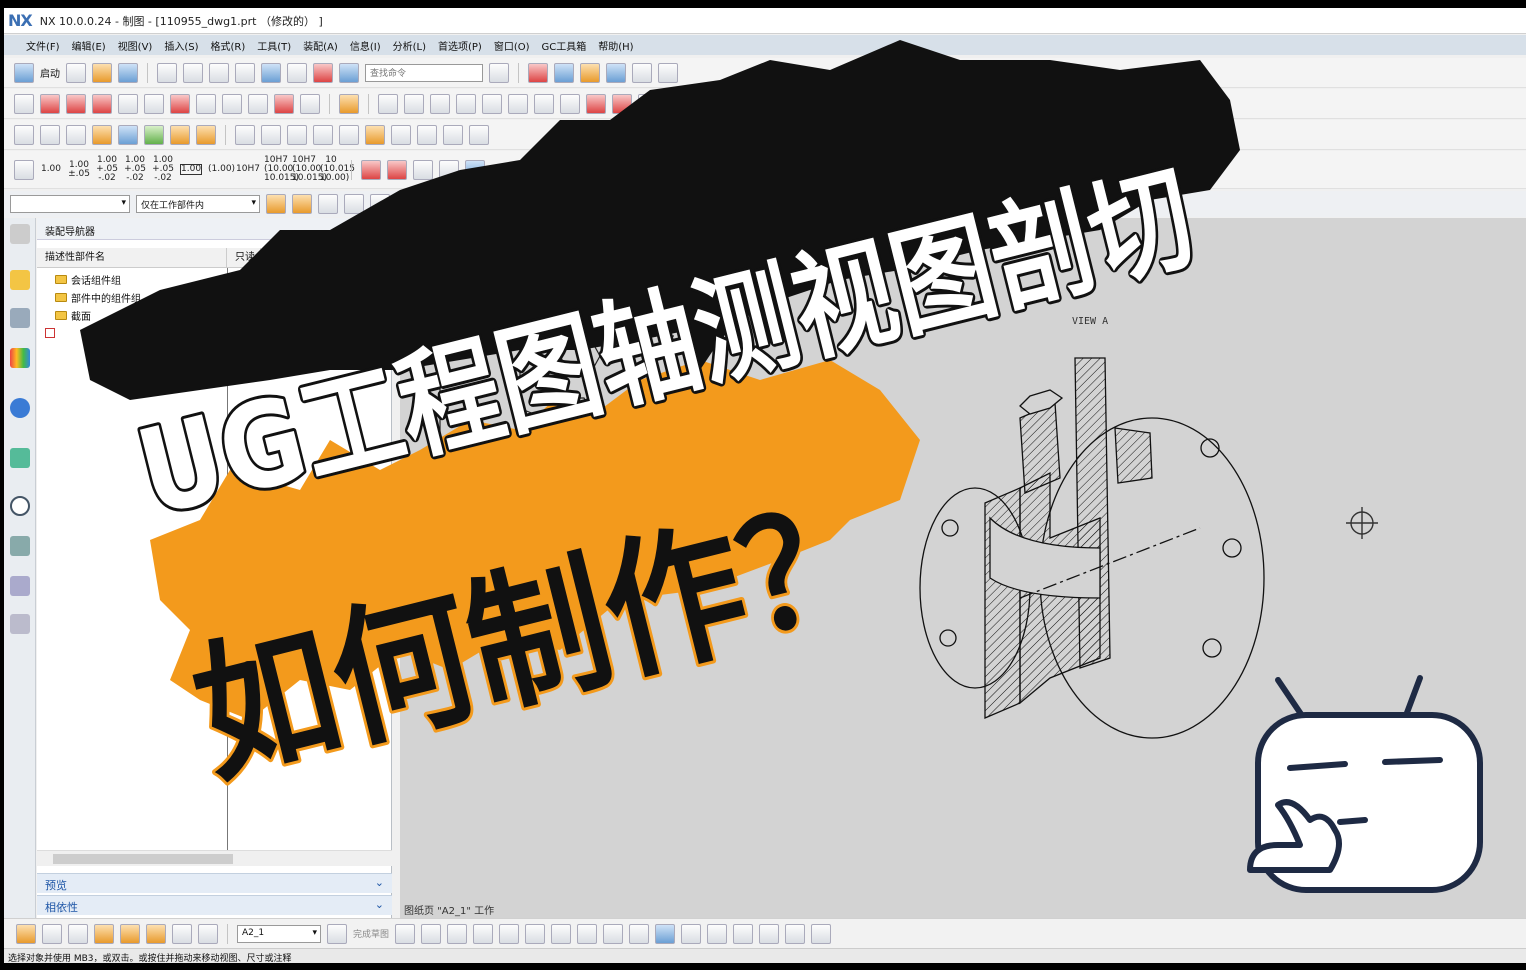 The height and width of the screenshot is (970, 1526). I want to click on leader-icon, so click(492, 103).